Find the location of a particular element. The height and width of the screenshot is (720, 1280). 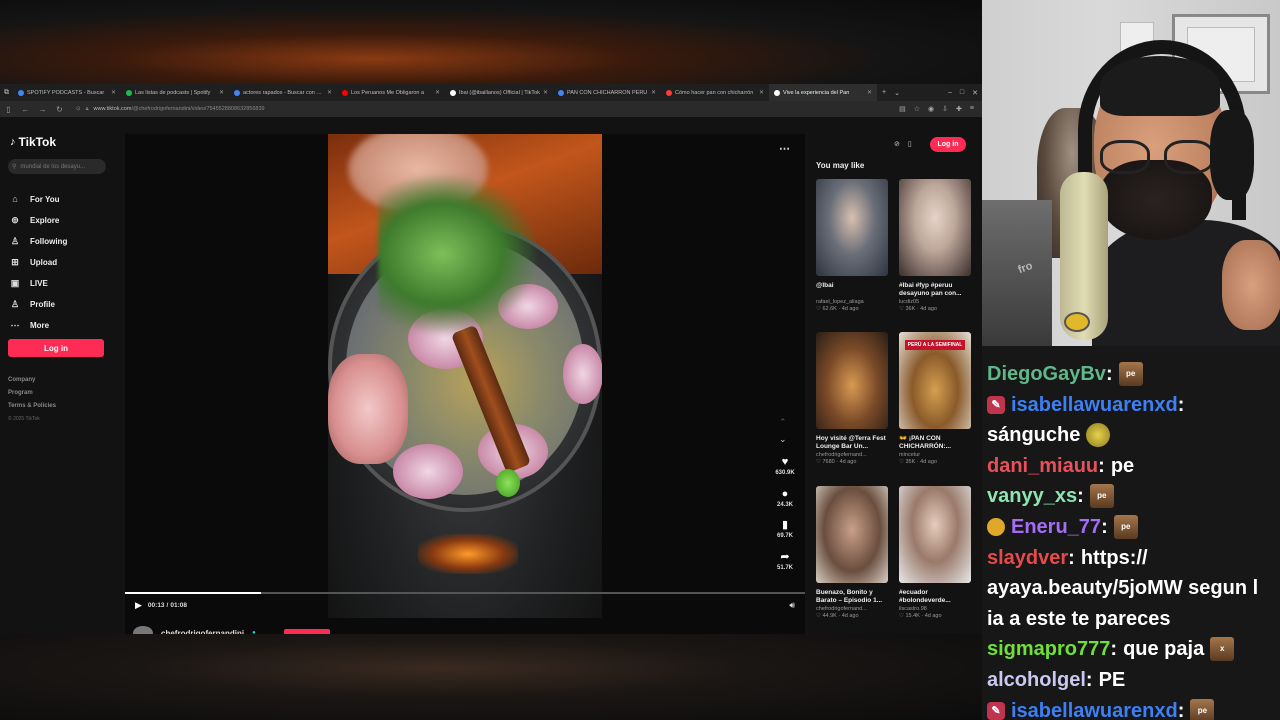

sidebar-item-explore: ⊚ Explore is located at coordinates (34, 220).